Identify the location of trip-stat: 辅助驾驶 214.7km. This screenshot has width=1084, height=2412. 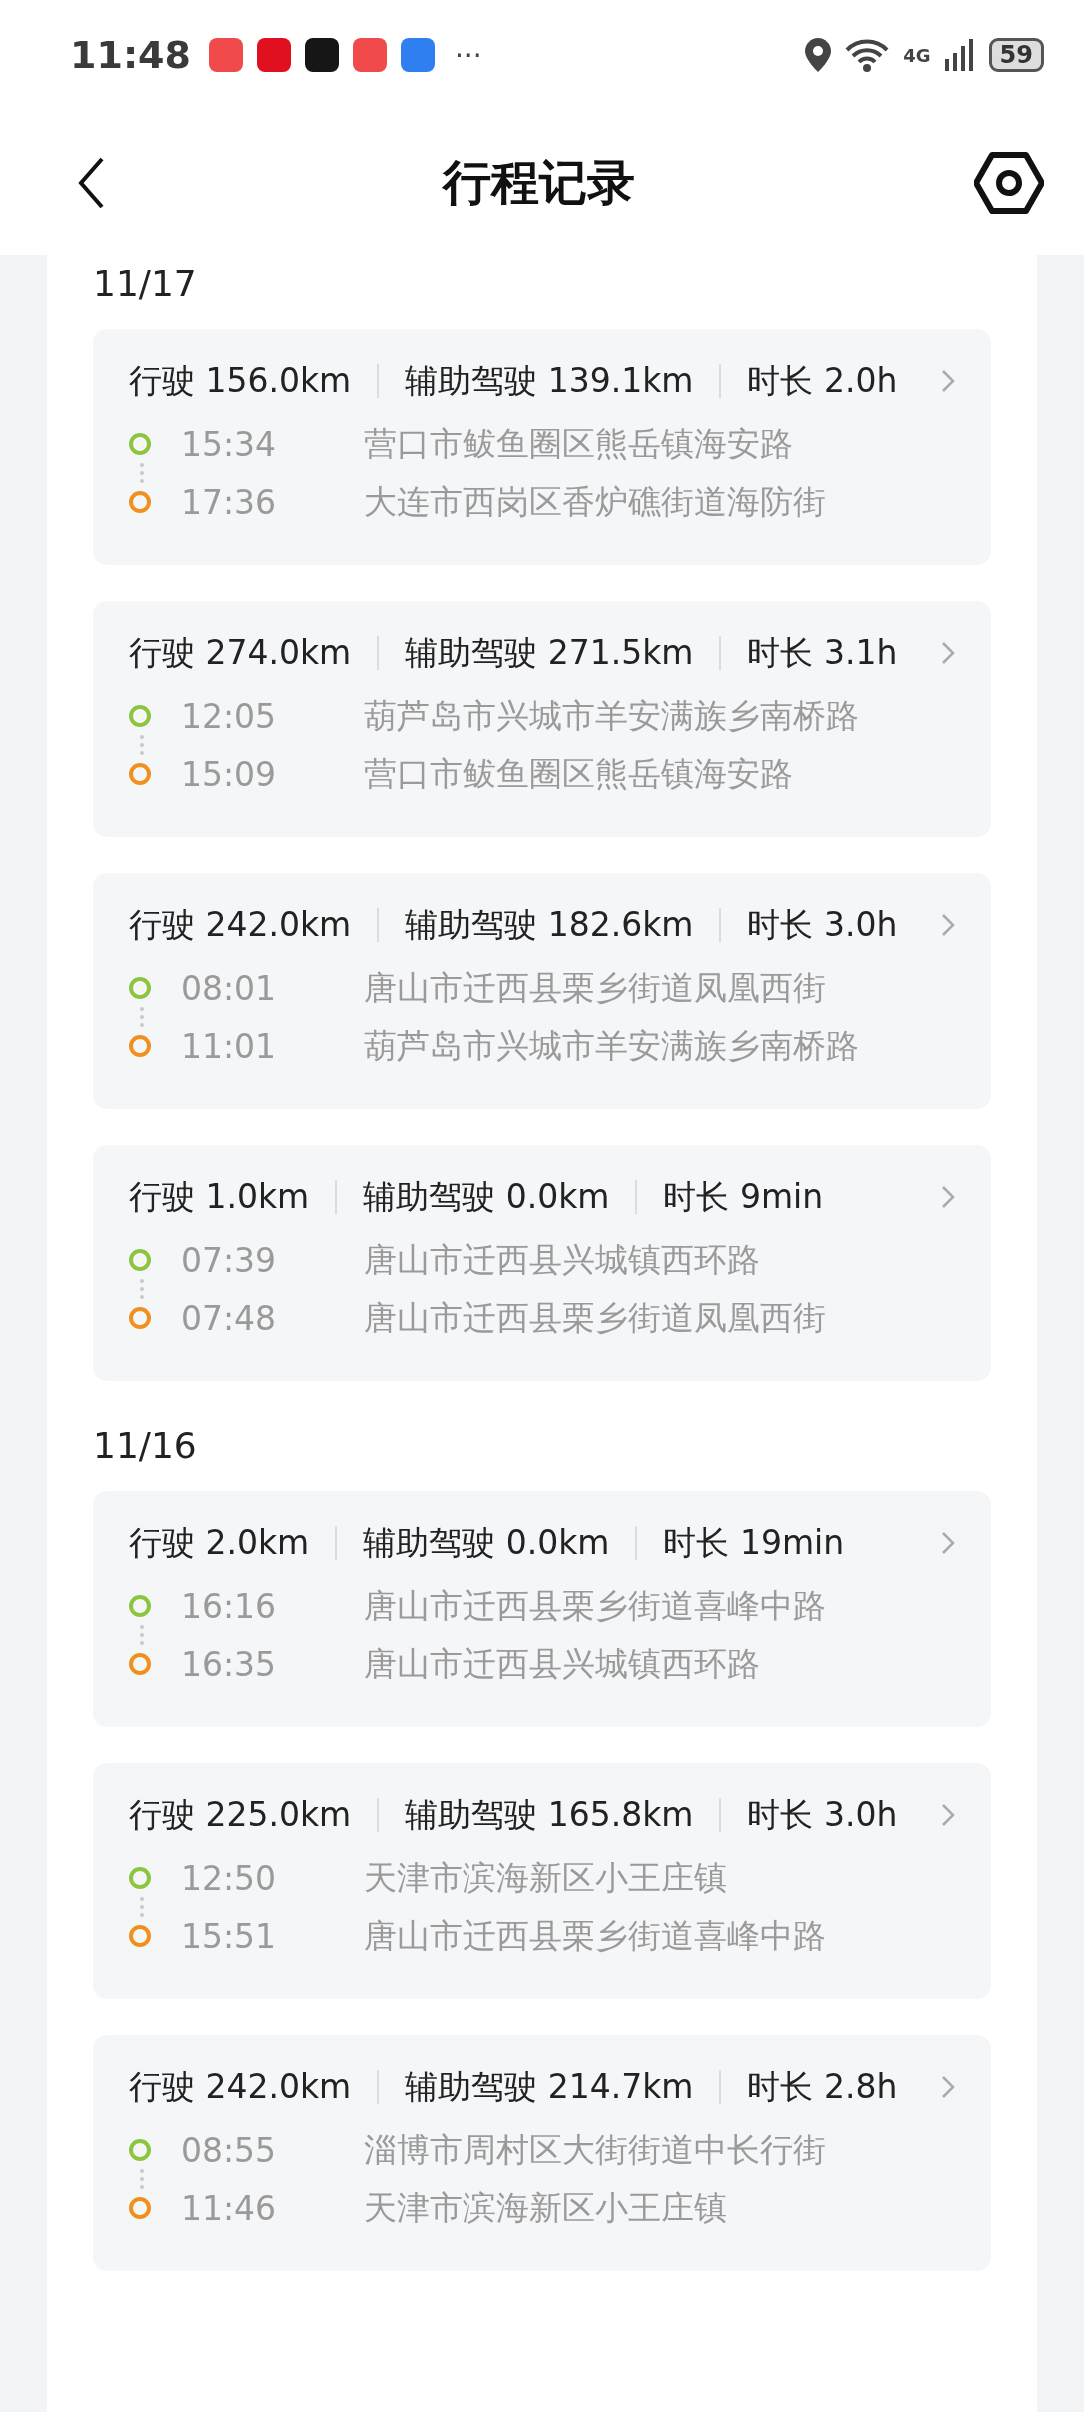
(549, 2086).